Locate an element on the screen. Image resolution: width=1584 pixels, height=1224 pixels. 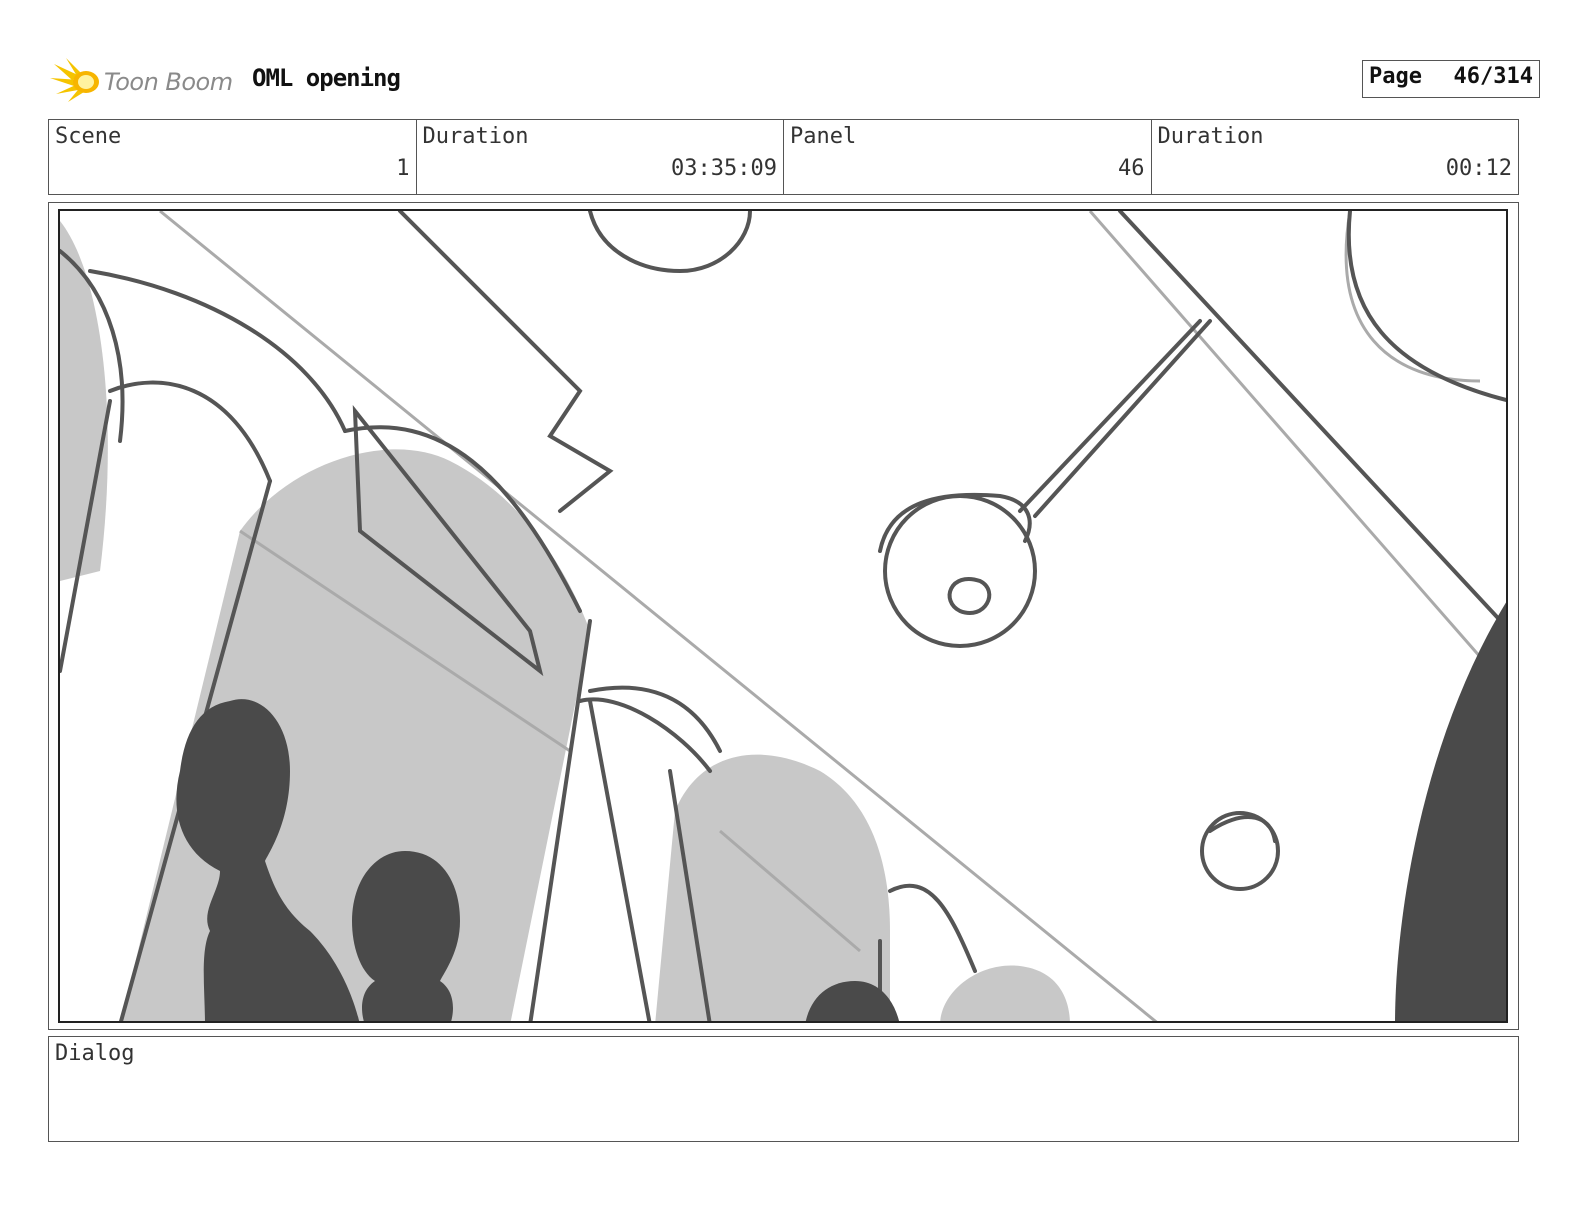
silhouette-foreground-right is located at coordinates (1450, 811).